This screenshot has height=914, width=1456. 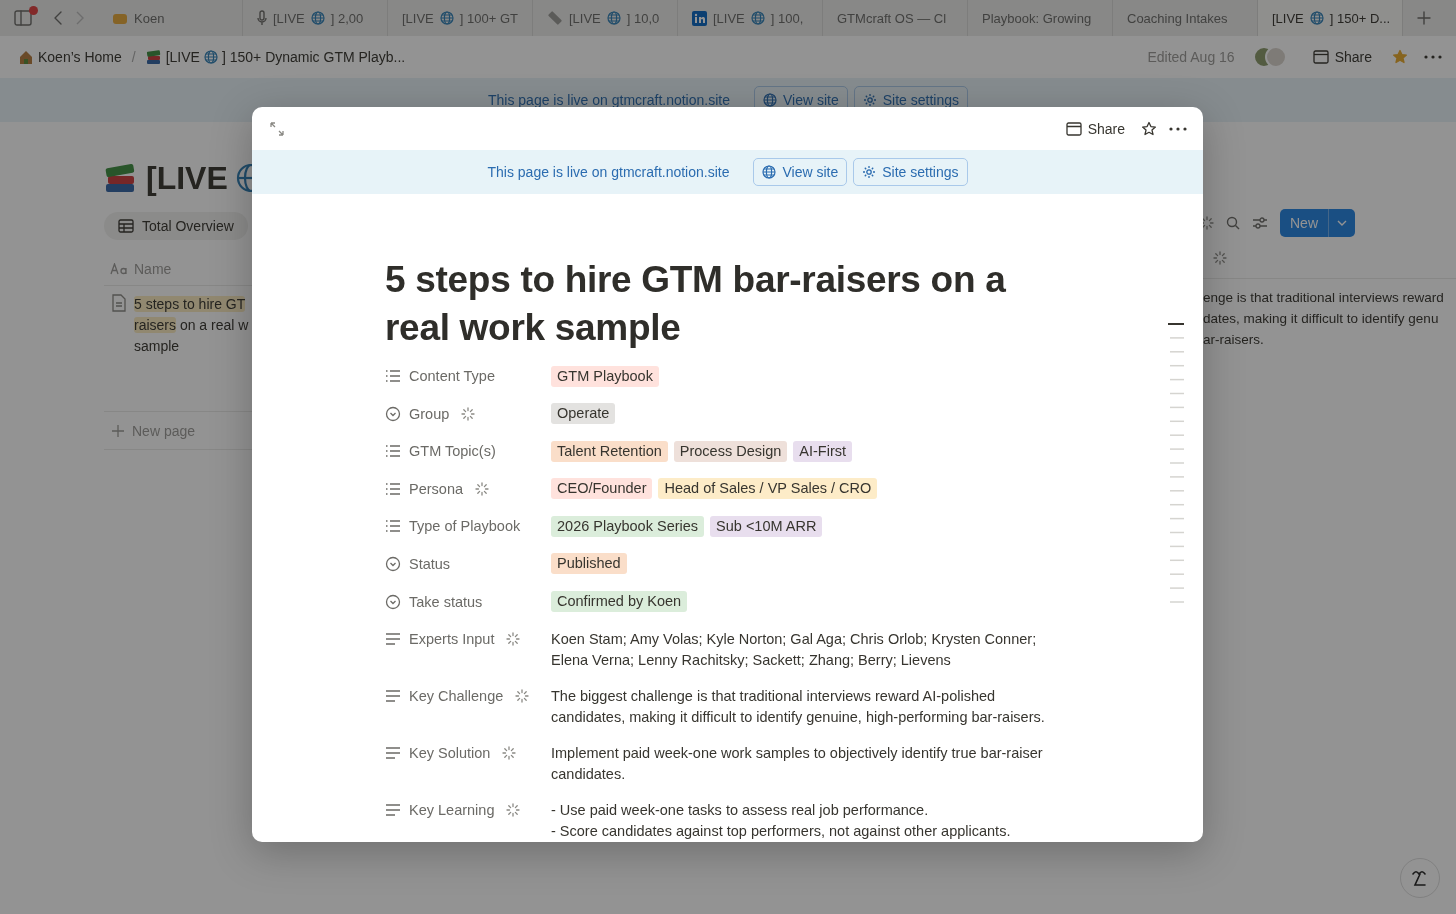 What do you see at coordinates (187, 178) in the screenshot?
I see `page-title: [LIVE` at bounding box center [187, 178].